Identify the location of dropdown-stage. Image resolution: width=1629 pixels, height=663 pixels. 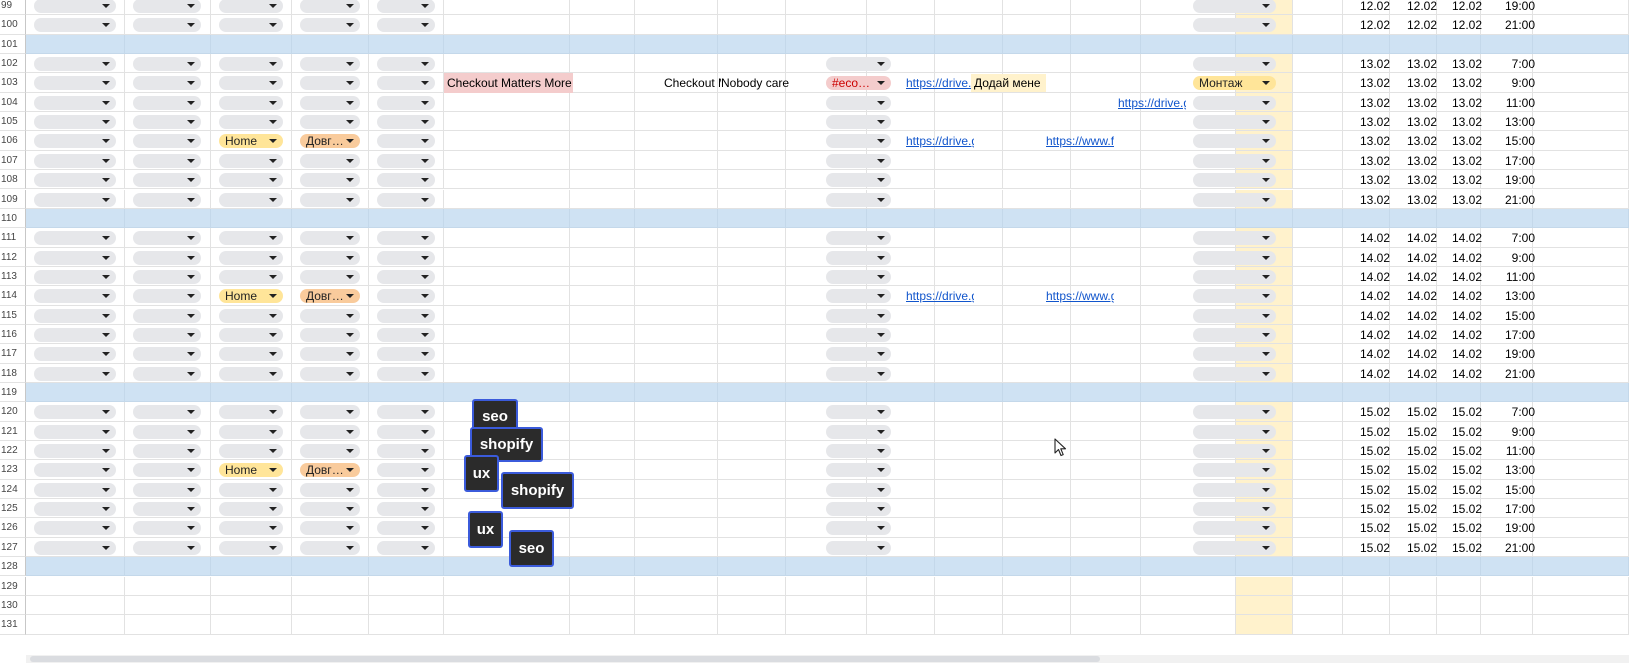
(1234, 199).